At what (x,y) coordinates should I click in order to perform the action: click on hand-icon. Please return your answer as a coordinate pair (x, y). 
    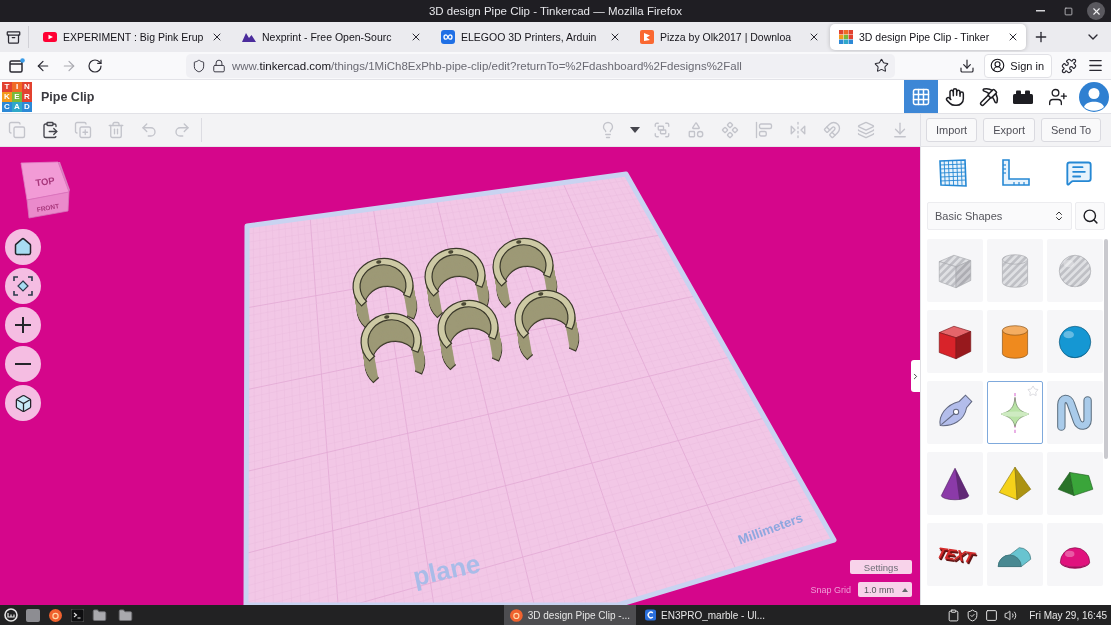
    Looking at the image, I should click on (955, 96).